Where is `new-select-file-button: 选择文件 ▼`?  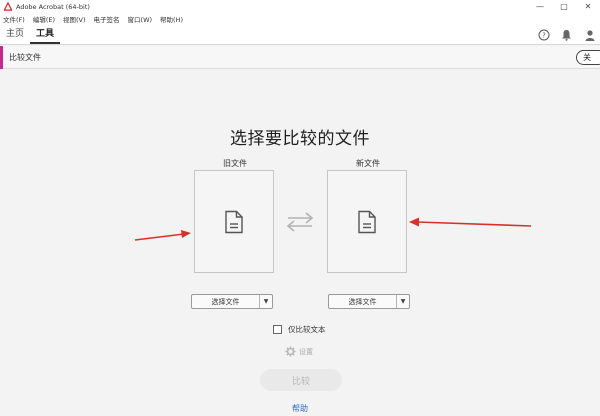
new-select-file-button: 选择文件 ▼ is located at coordinates (369, 301).